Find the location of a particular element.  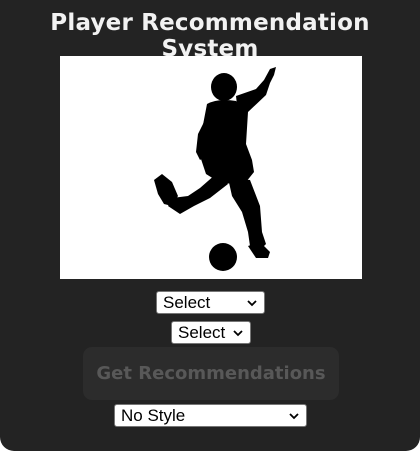

primary-select-value: Select is located at coordinates (187, 302).